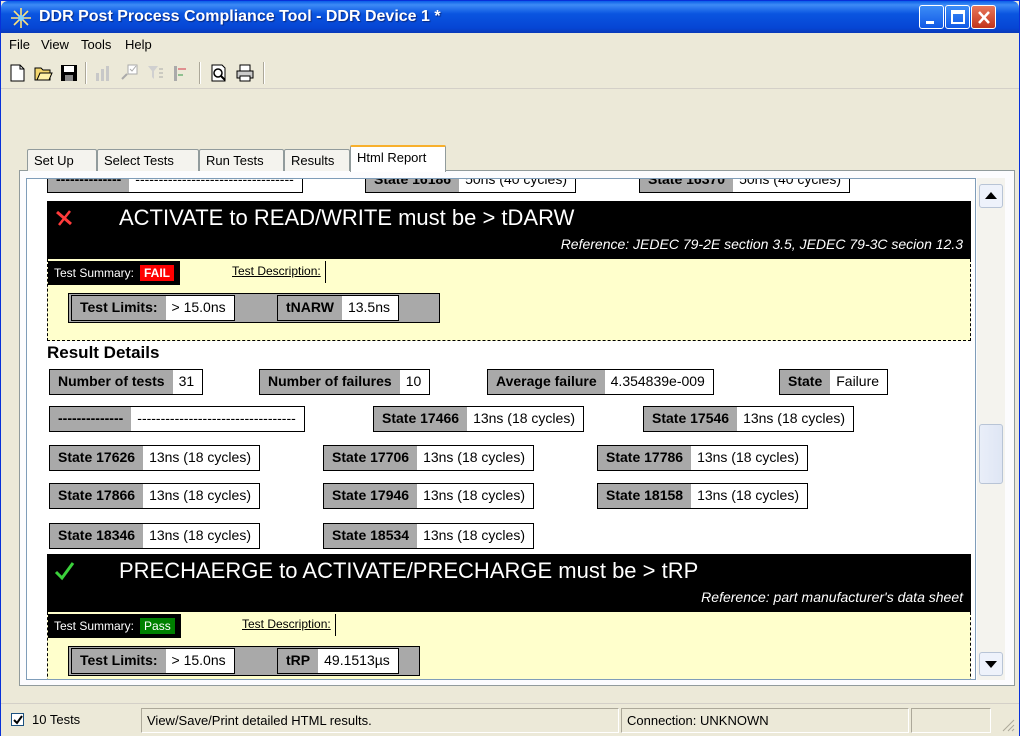 The height and width of the screenshot is (736, 1020). I want to click on detail-state-field: State 18534 13ns (18 cycles), so click(428, 536).